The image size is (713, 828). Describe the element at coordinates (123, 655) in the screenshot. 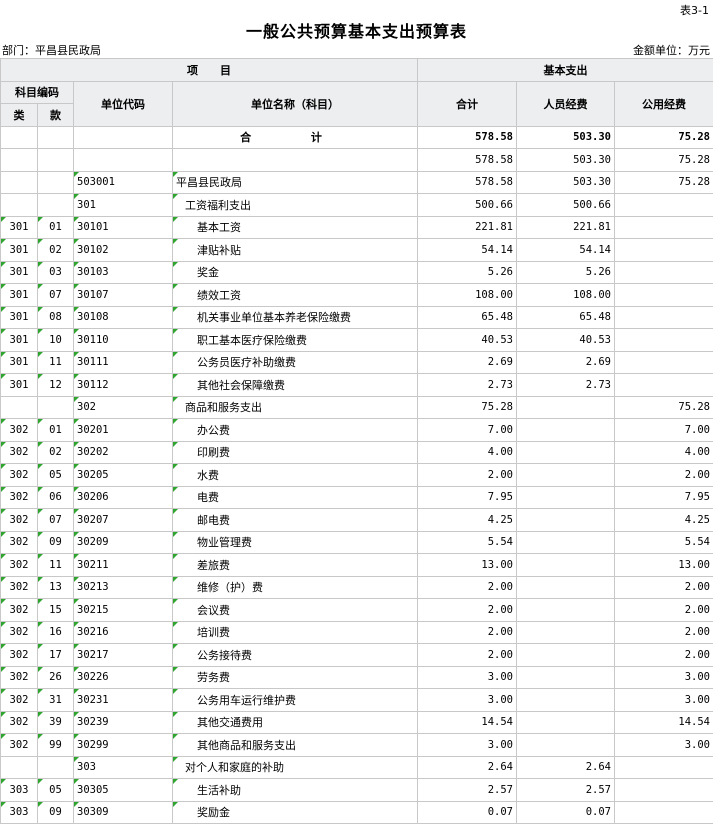

I see `cell-unit-code: 30217` at that location.